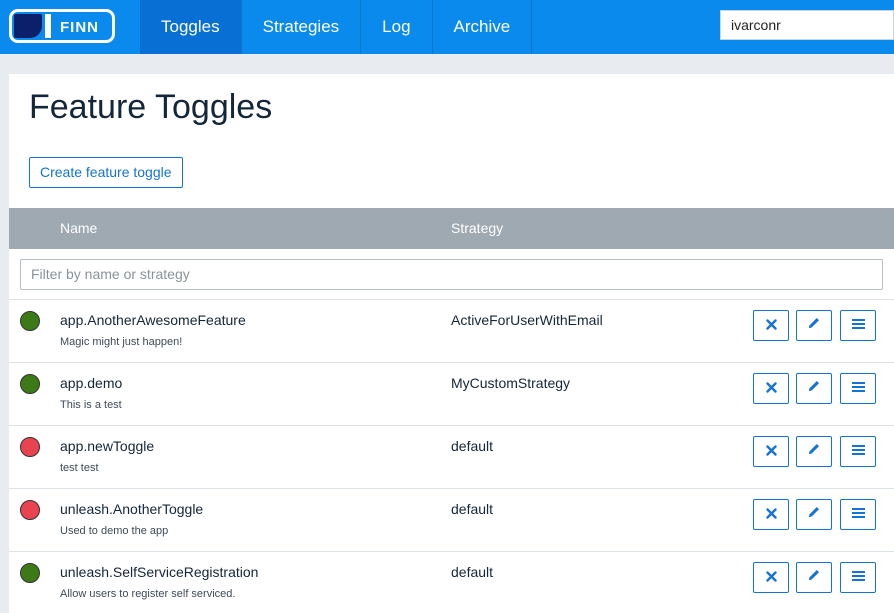 This screenshot has width=894, height=613. What do you see at coordinates (527, 320) in the screenshot?
I see `toggle-strategy: ActiveForUserWithEmail` at bounding box center [527, 320].